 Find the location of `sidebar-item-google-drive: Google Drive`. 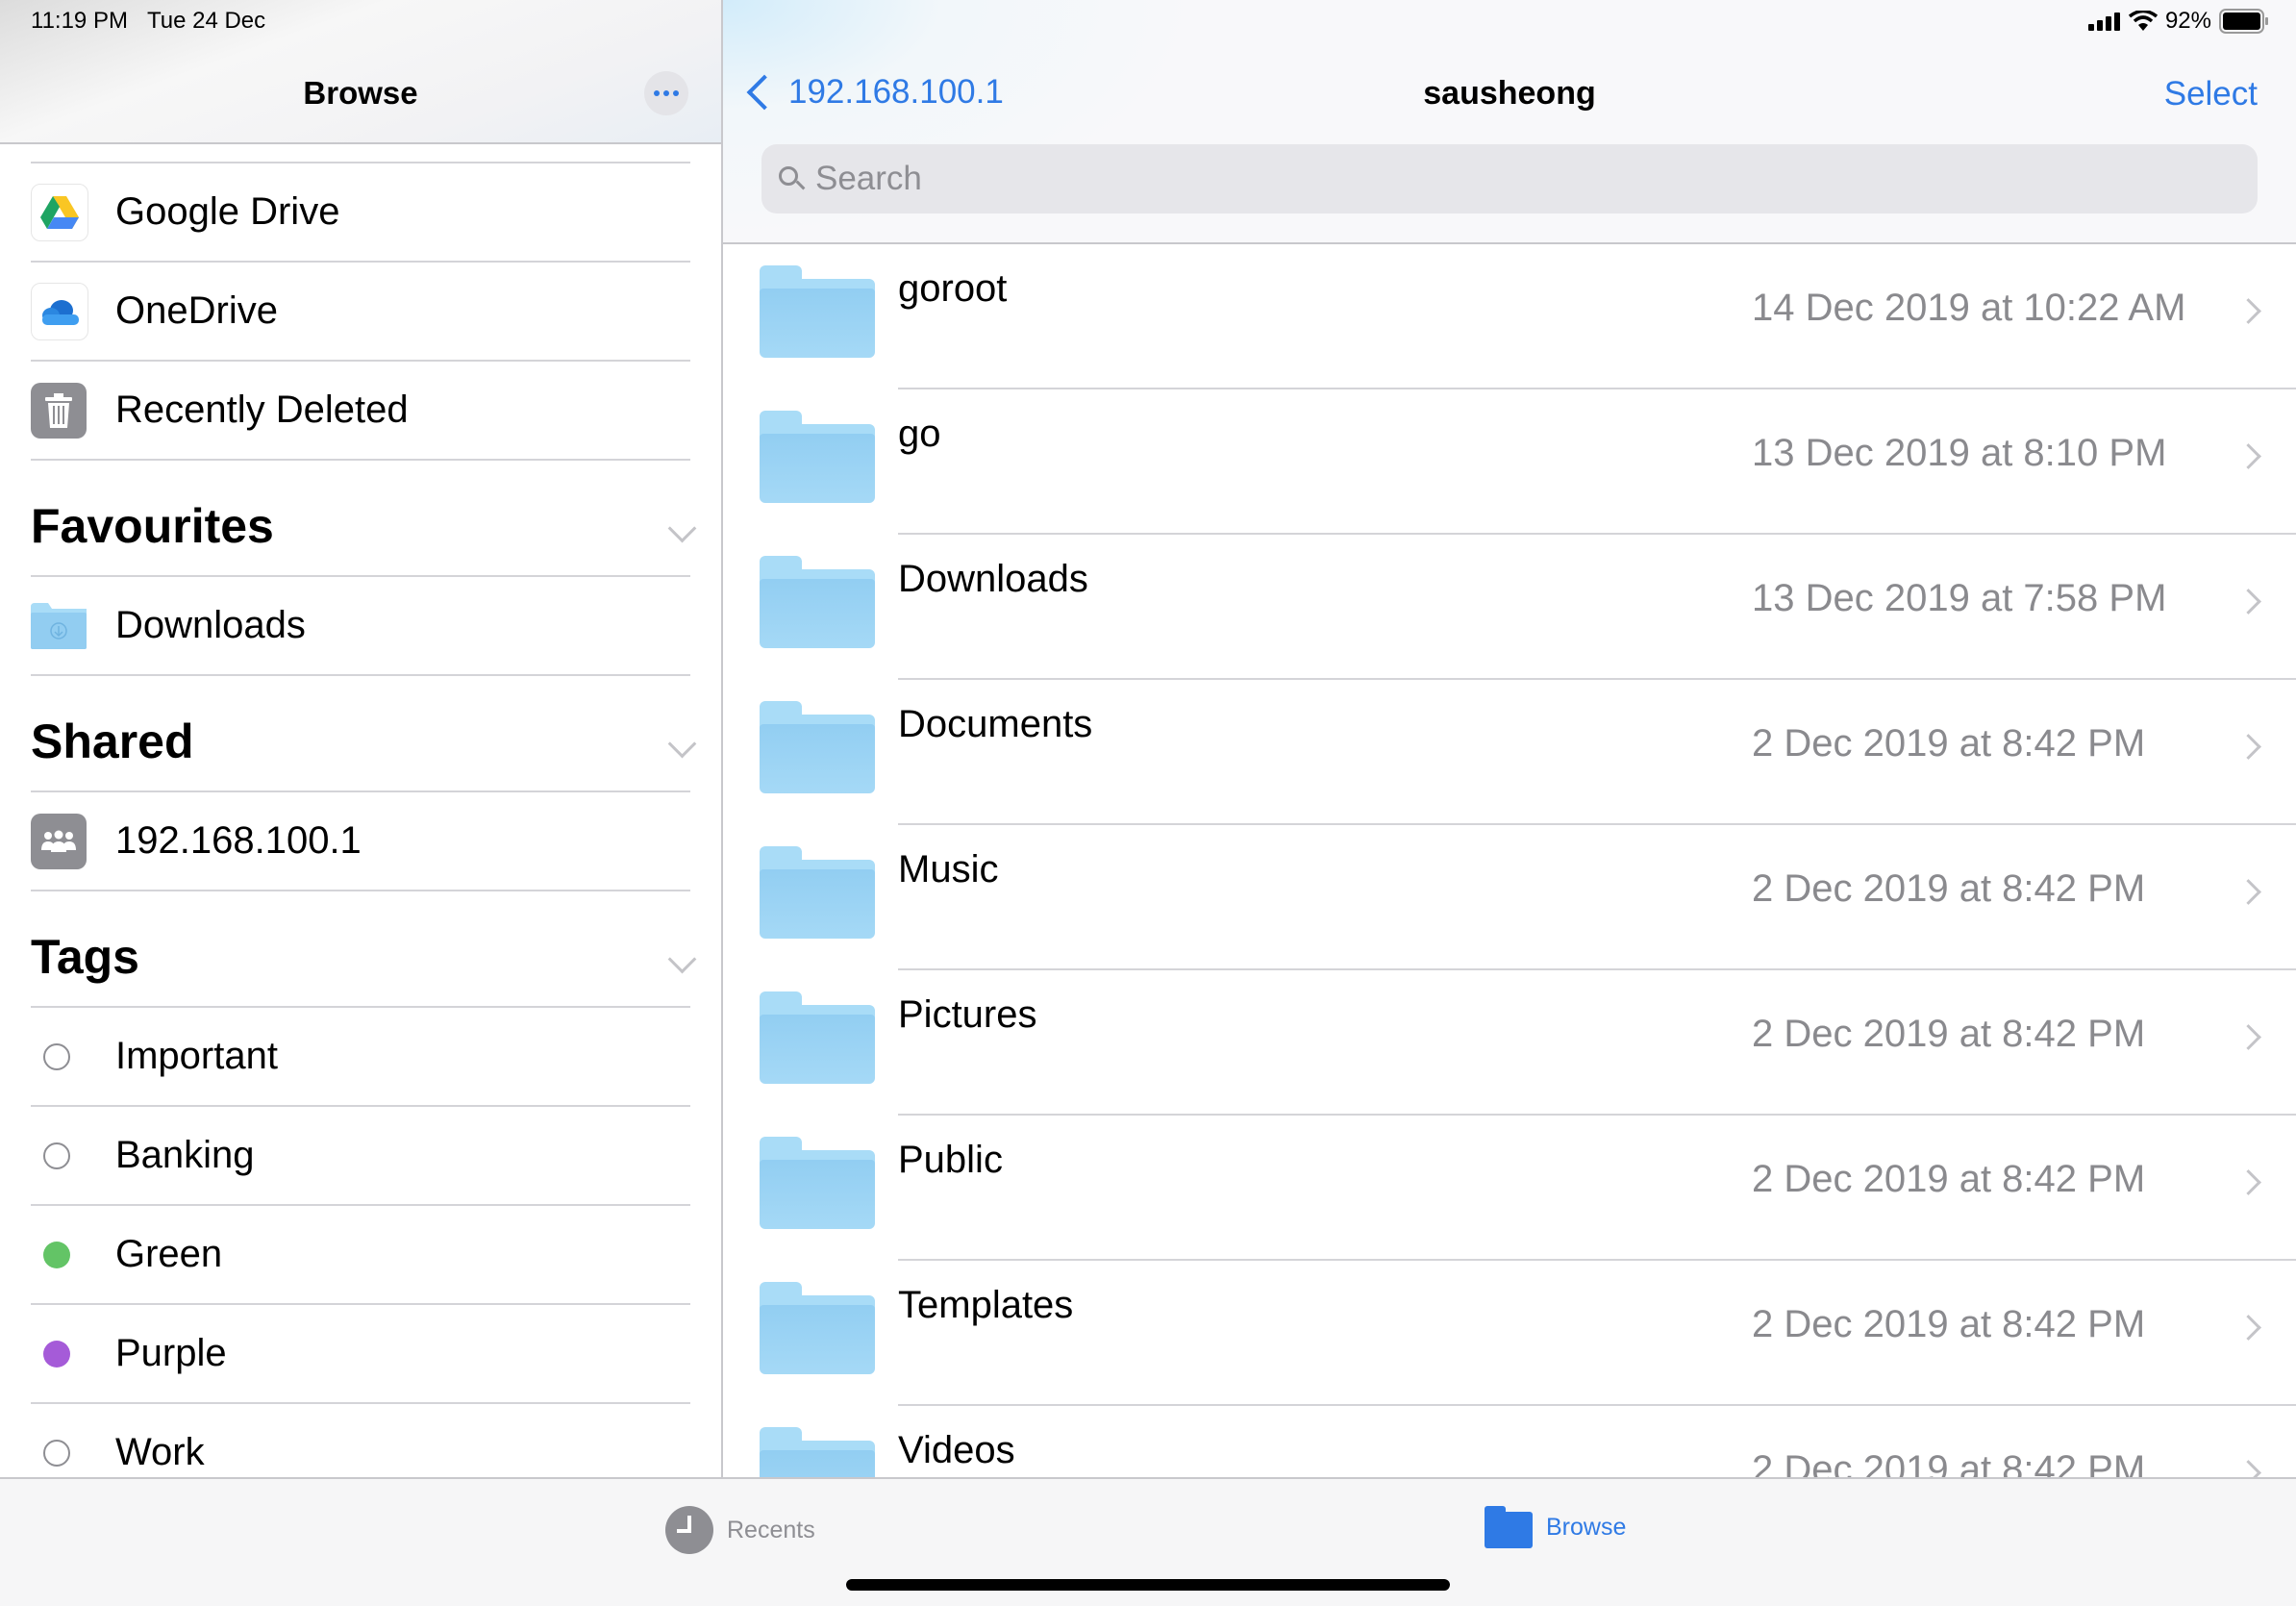

sidebar-item-google-drive: Google Drive is located at coordinates (360, 212).